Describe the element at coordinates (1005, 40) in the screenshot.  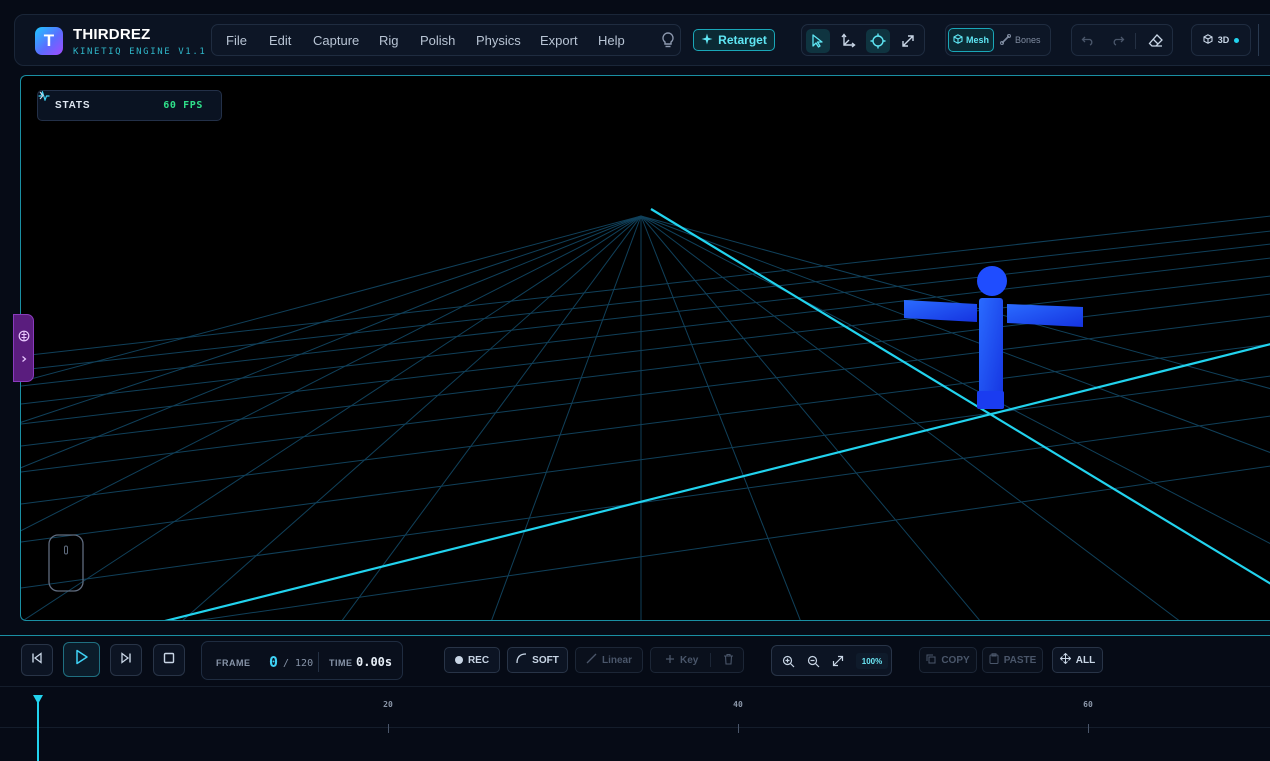
I see `bone-icon` at that location.